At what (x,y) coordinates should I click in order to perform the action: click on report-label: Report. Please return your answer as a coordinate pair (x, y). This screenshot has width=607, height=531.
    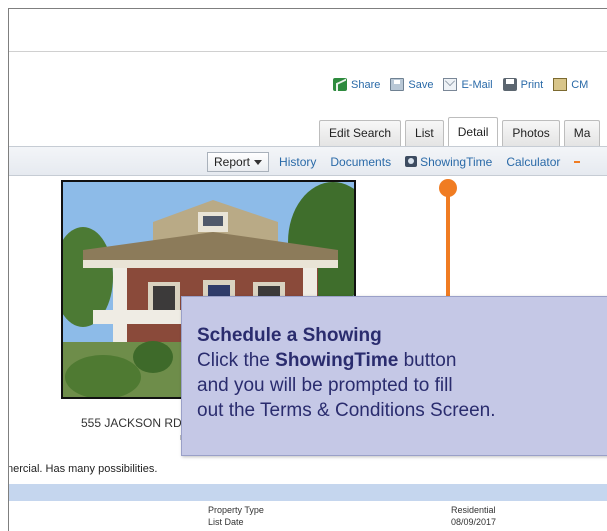
    Looking at the image, I should click on (232, 162).